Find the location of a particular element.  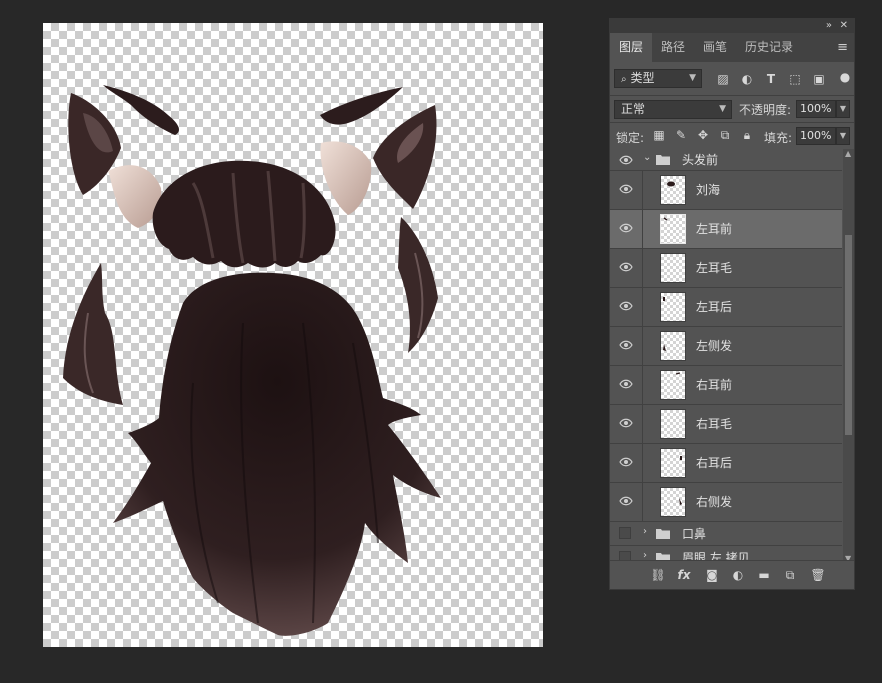

layer-name: 右耳毛 is located at coordinates (714, 424).